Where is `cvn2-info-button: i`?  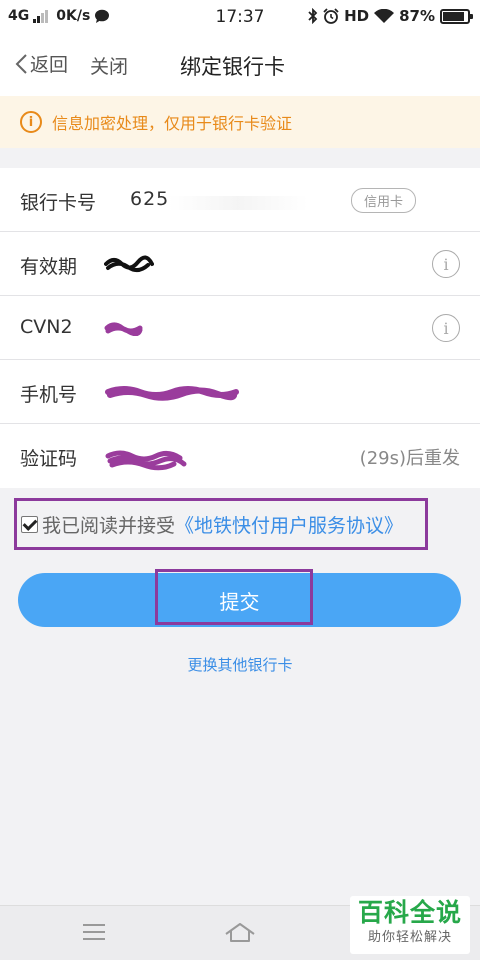 cvn2-info-button: i is located at coordinates (446, 328).